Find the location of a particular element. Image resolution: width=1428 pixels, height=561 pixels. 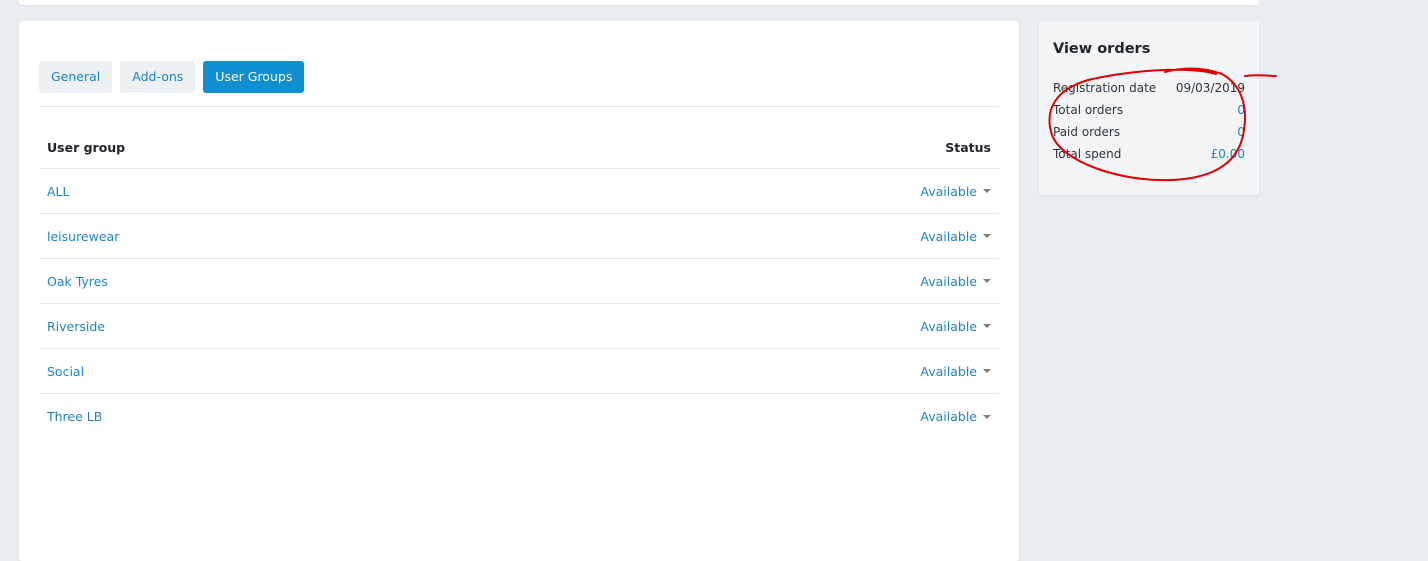

paid-orders-label: Paid orders is located at coordinates (1087, 132).